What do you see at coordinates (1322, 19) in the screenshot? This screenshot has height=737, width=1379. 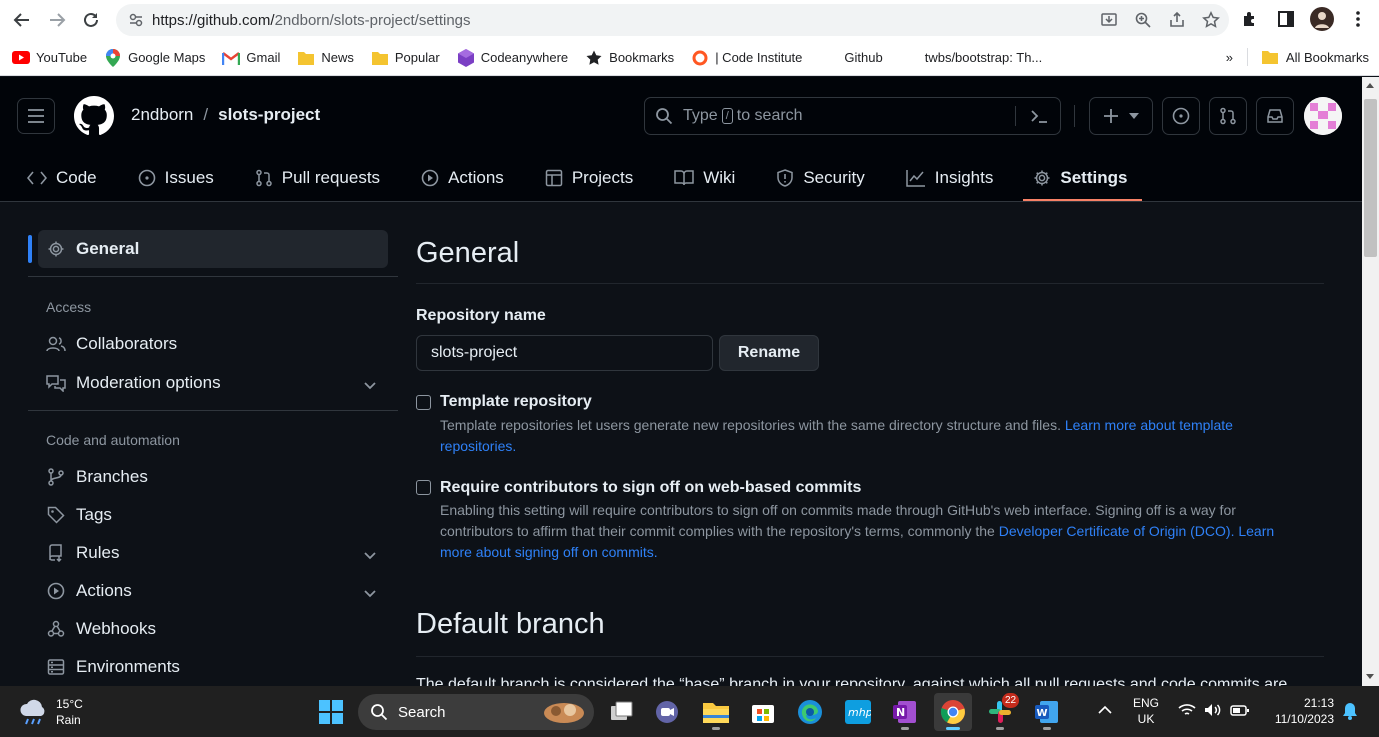 I see `profile-avatar` at bounding box center [1322, 19].